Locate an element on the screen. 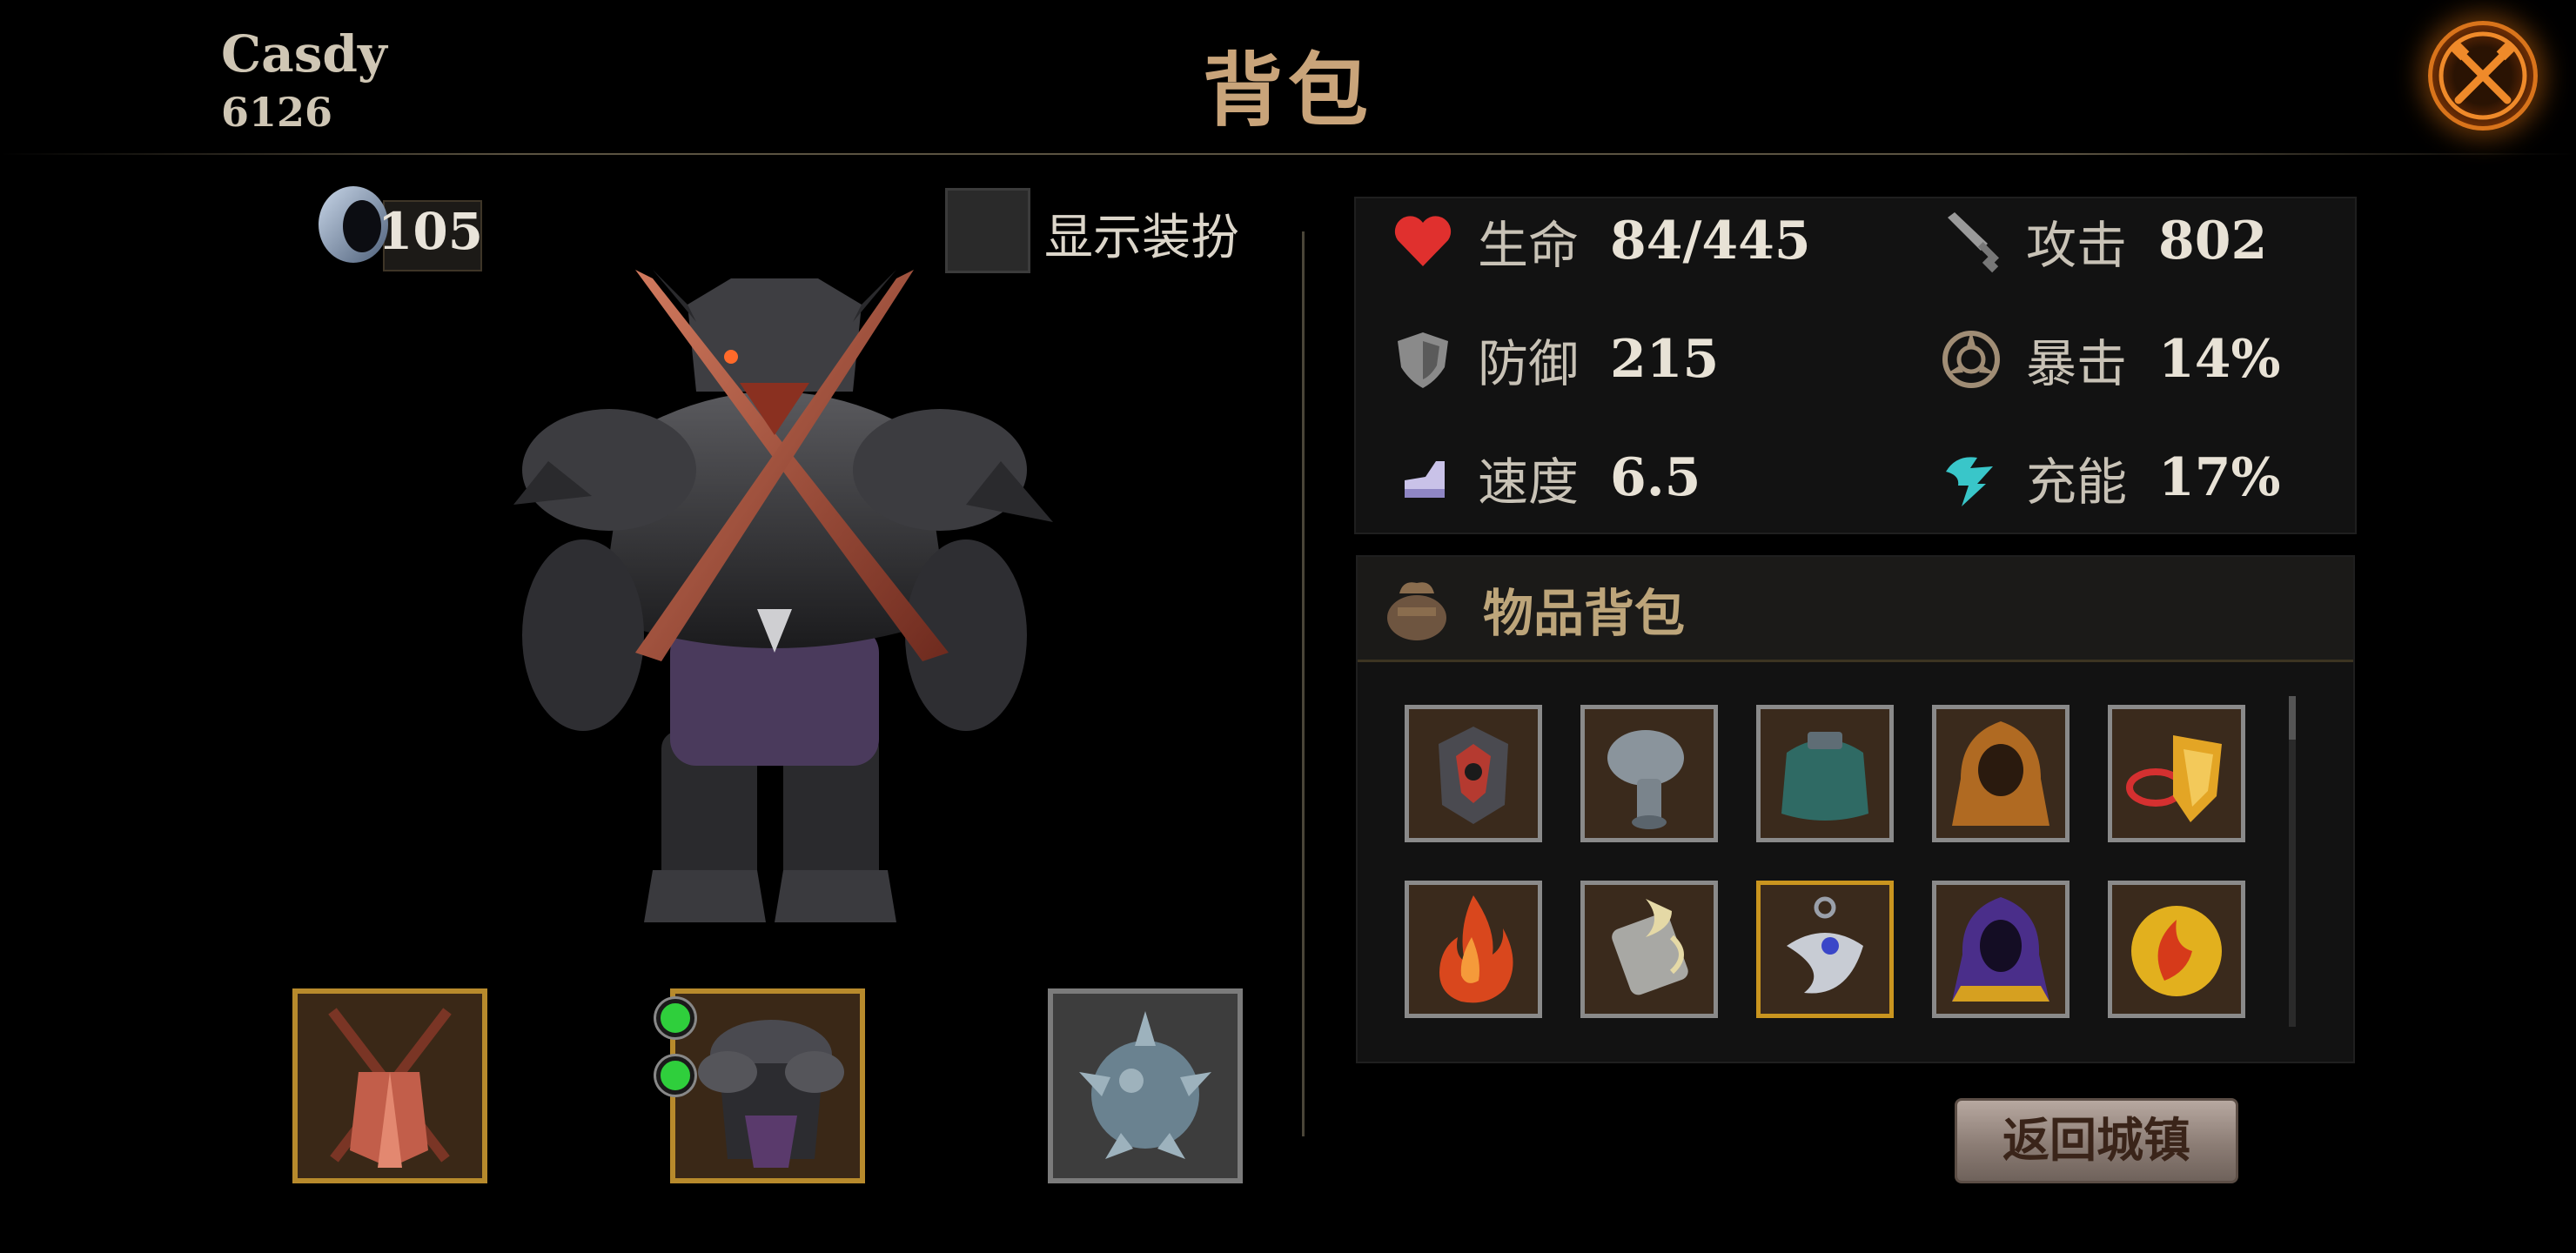 Image resolution: width=2576 pixels, height=1253 pixels. charge-icon is located at coordinates (1969, 481).